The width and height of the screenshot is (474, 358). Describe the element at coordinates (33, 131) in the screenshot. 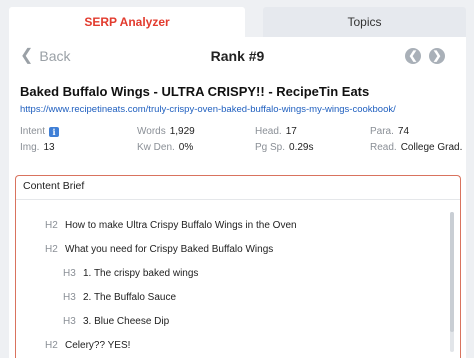

I see `metric-label: Intent` at that location.